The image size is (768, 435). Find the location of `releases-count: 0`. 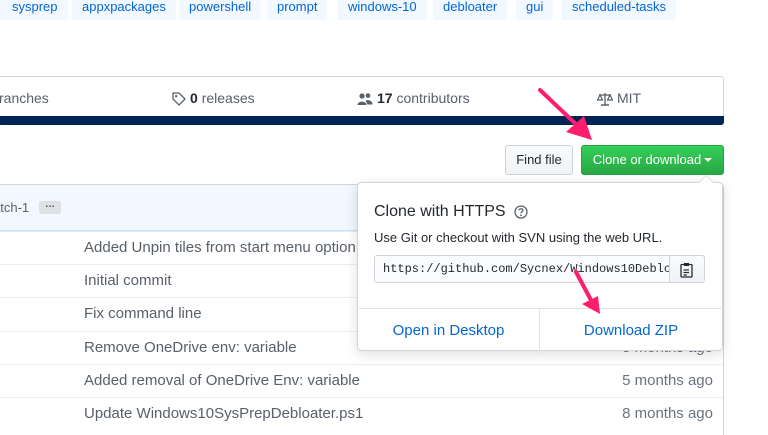

releases-count: 0 is located at coordinates (194, 98).